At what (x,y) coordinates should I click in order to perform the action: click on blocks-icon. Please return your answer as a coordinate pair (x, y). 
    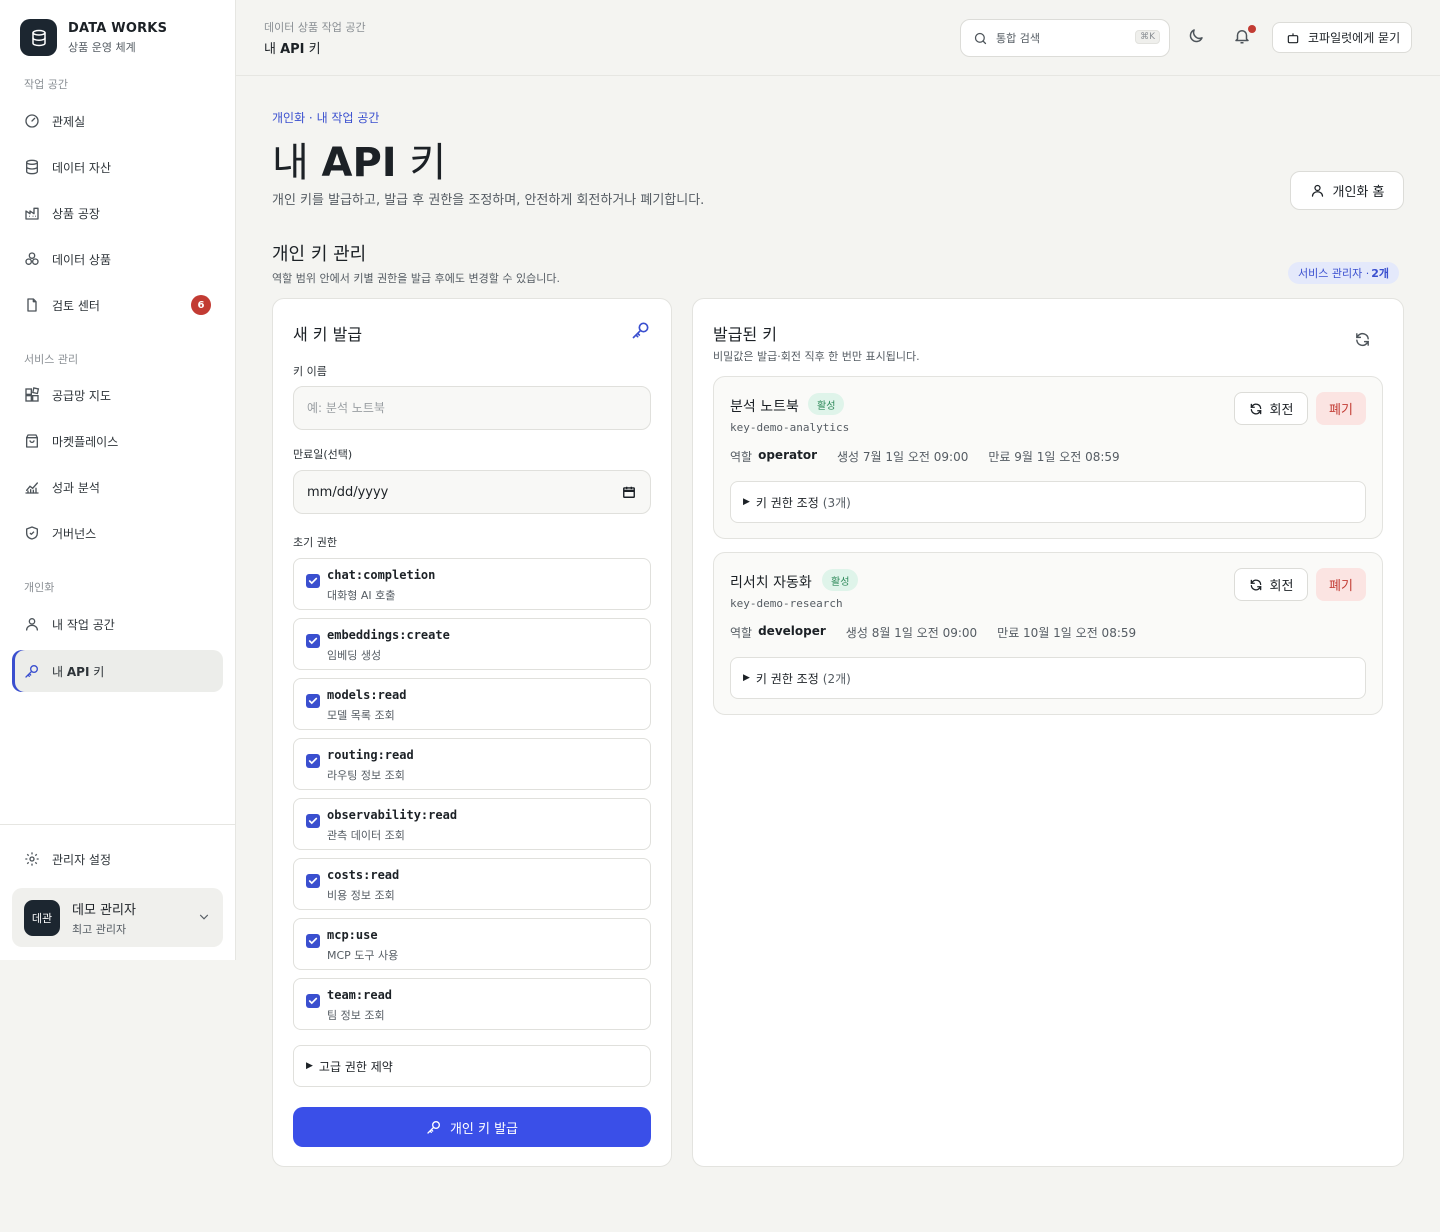
    Looking at the image, I should click on (32, 395).